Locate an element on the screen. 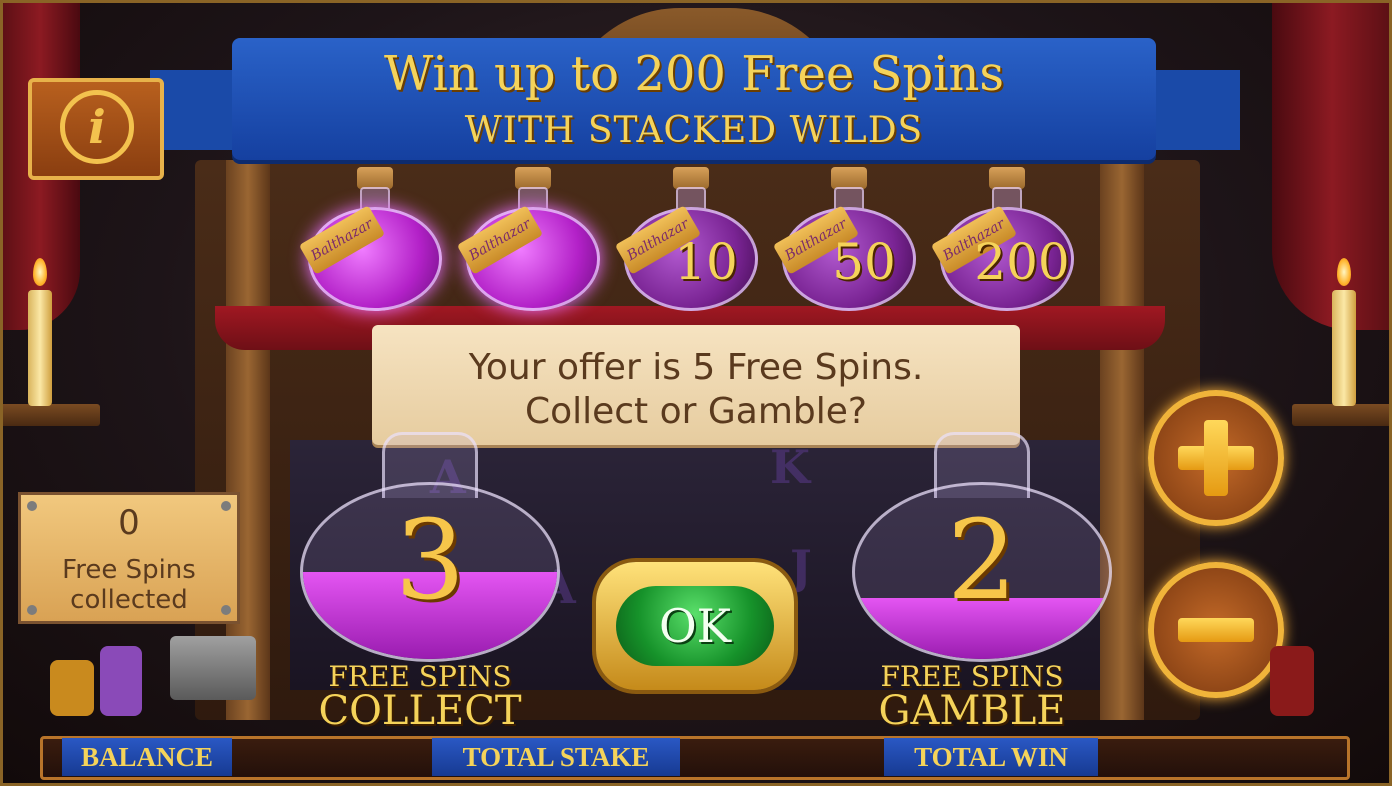 This screenshot has width=1392, height=786. minus-icon is located at coordinates (1216, 630).